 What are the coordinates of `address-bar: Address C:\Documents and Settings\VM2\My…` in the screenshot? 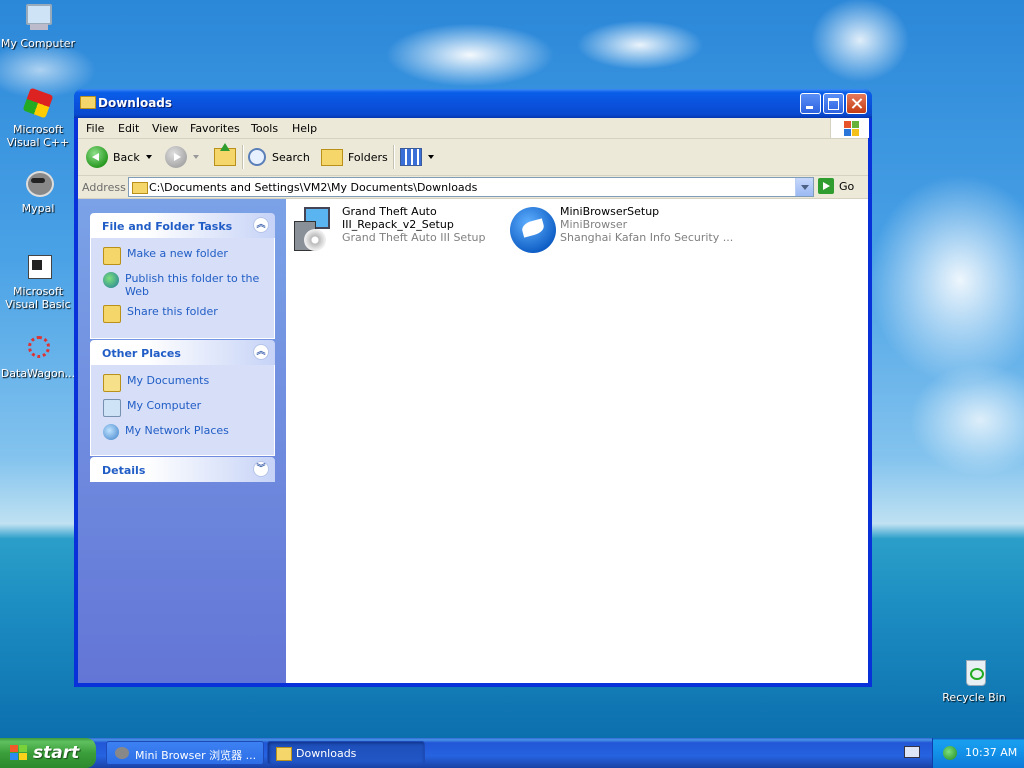 It's located at (473, 187).